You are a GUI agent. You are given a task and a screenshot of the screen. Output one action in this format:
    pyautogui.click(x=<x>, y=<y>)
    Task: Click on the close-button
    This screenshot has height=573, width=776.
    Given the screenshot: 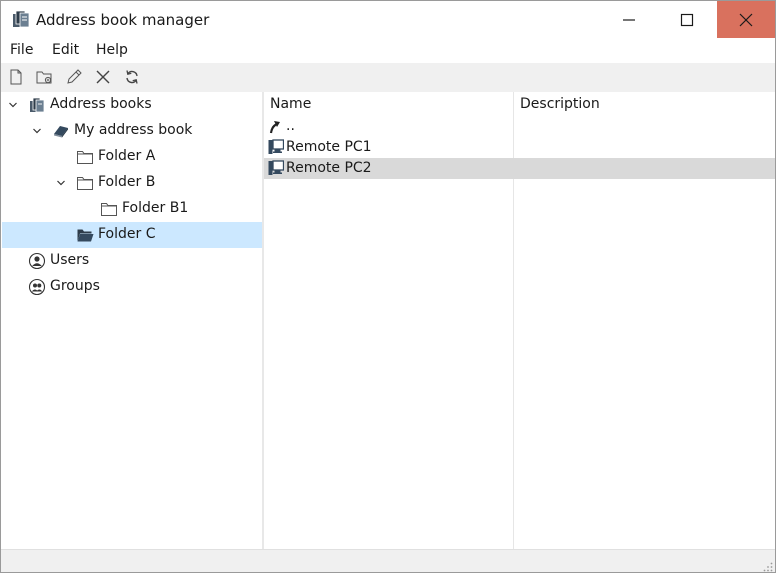 What is the action you would take?
    pyautogui.click(x=746, y=19)
    